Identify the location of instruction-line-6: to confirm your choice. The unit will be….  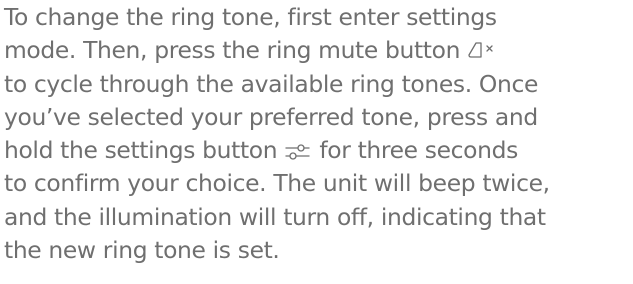
(277, 183).